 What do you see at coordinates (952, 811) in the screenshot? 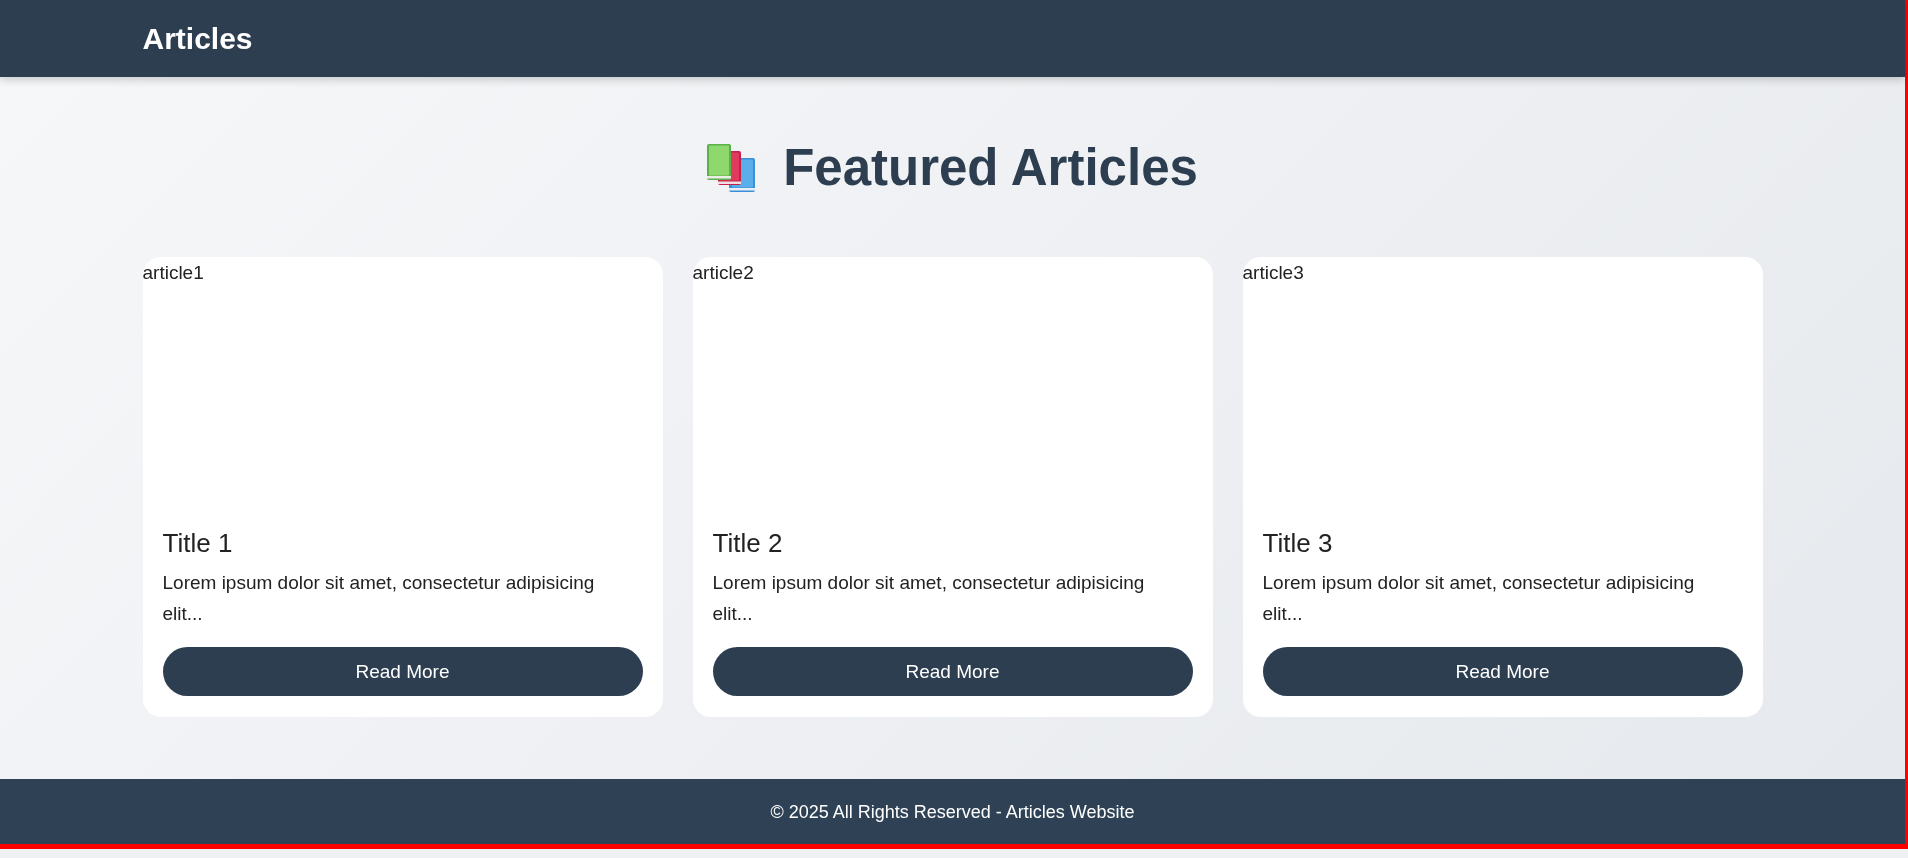
I see `footer-text: © 2025 All Rights Reserved - Articles Website` at bounding box center [952, 811].